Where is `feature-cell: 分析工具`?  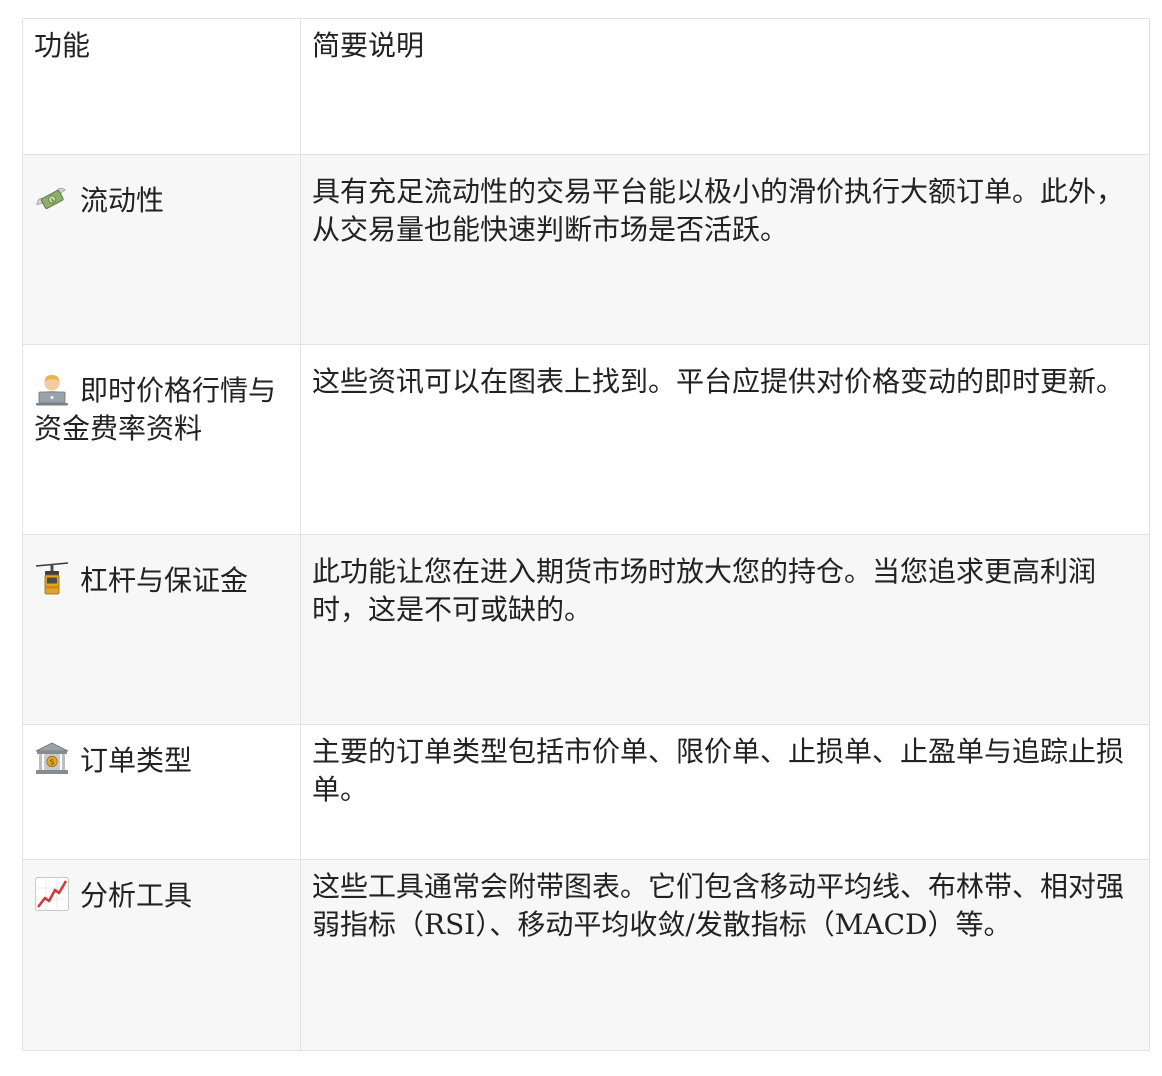
feature-cell: 分析工具 is located at coordinates (161, 955).